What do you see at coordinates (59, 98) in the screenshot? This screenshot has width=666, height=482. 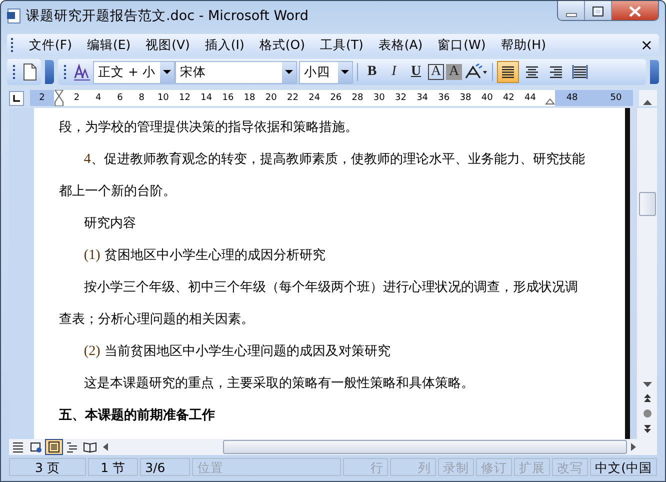 I see `indent-marker-icon` at bounding box center [59, 98].